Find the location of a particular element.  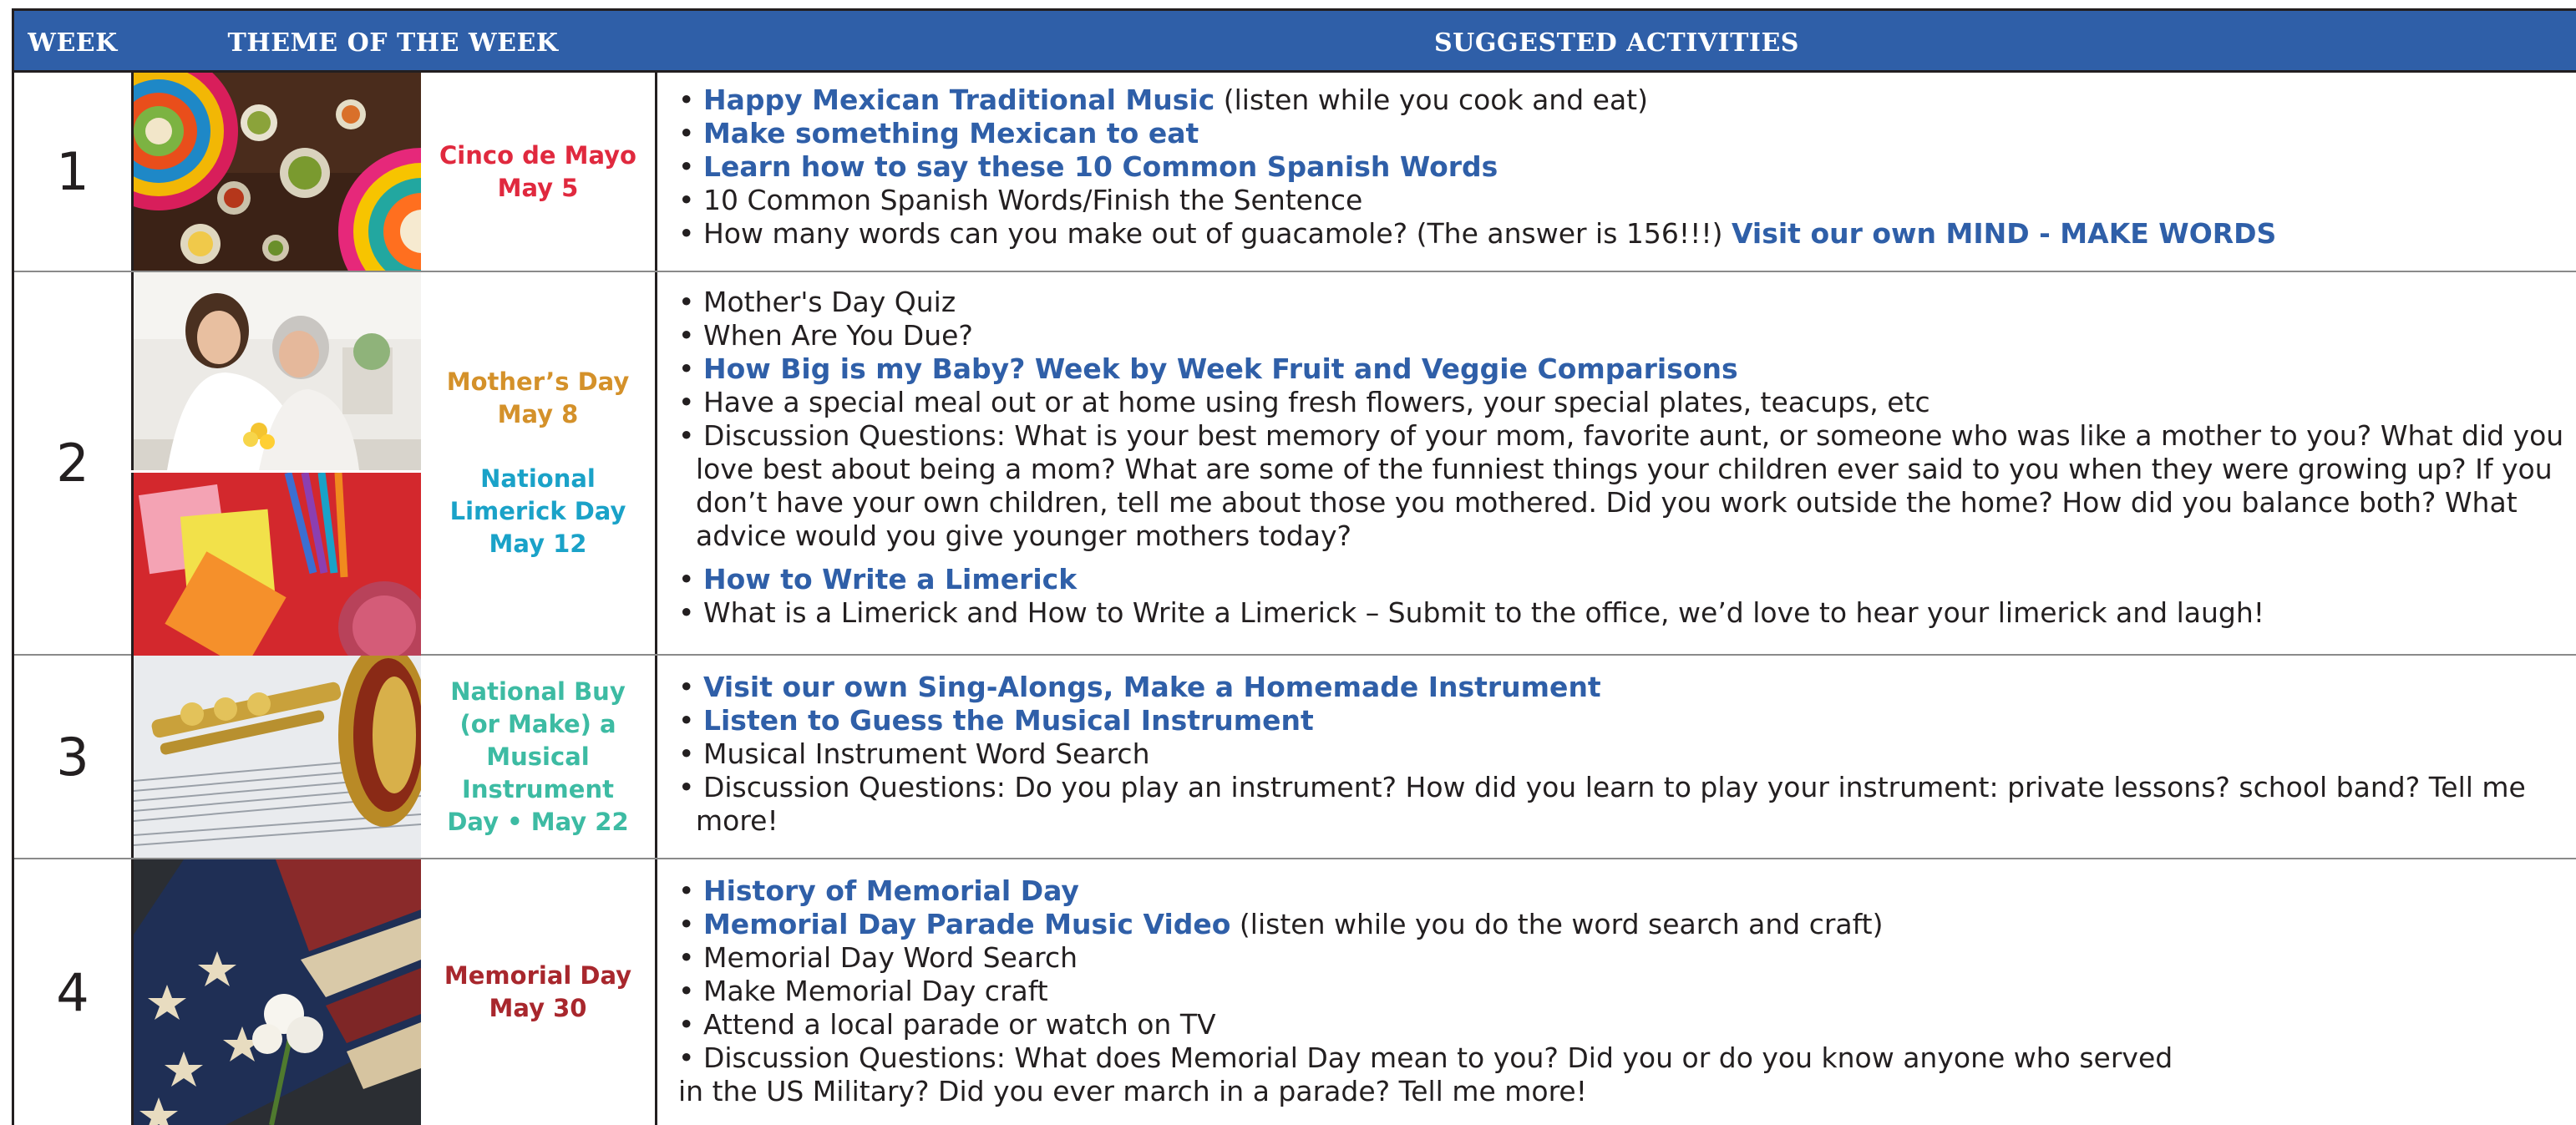

header-activities: SUGGESTED ACTIVITIES is located at coordinates (1616, 43).